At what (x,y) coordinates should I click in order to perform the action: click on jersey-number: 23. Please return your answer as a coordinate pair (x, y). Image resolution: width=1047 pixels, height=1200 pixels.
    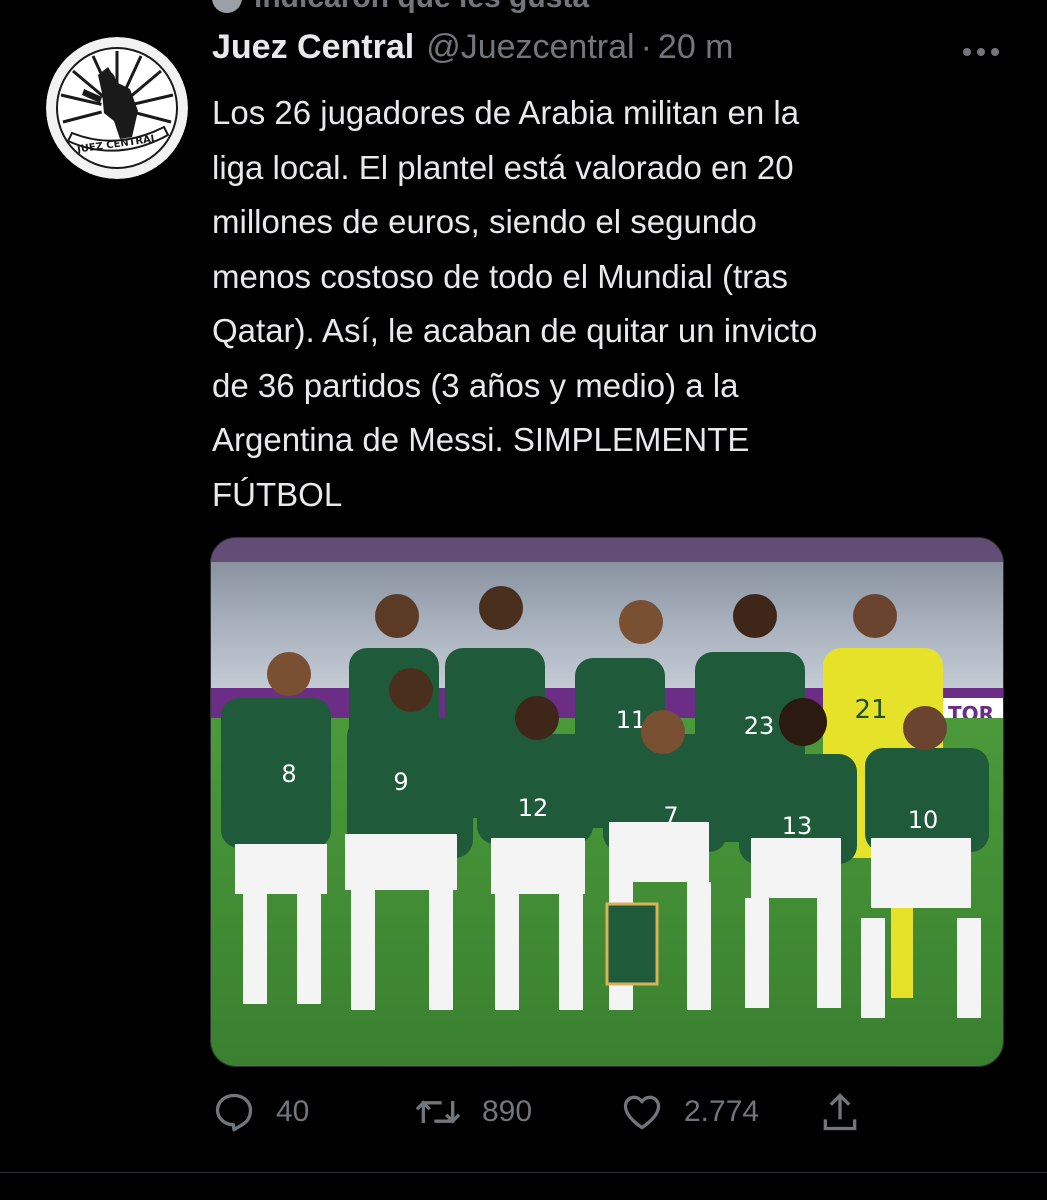
    Looking at the image, I should click on (759, 726).